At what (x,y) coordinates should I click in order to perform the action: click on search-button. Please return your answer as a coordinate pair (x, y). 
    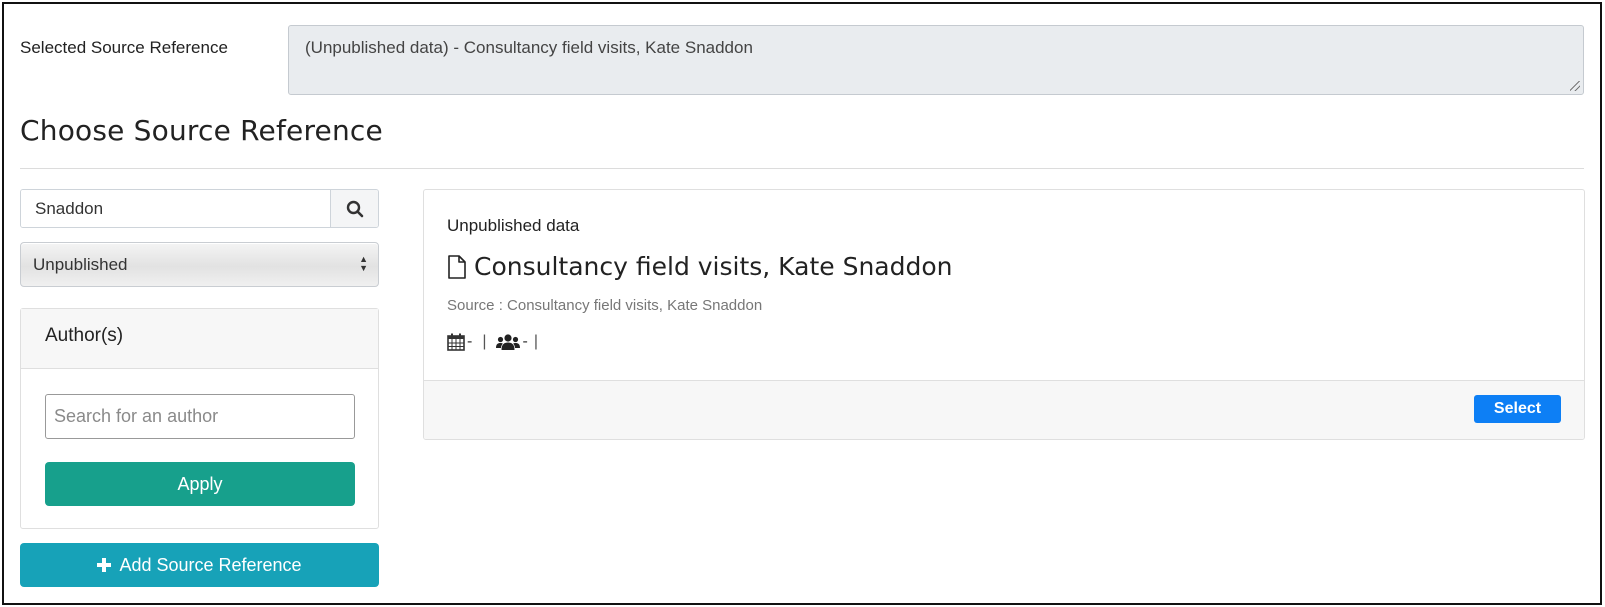
    Looking at the image, I should click on (354, 208).